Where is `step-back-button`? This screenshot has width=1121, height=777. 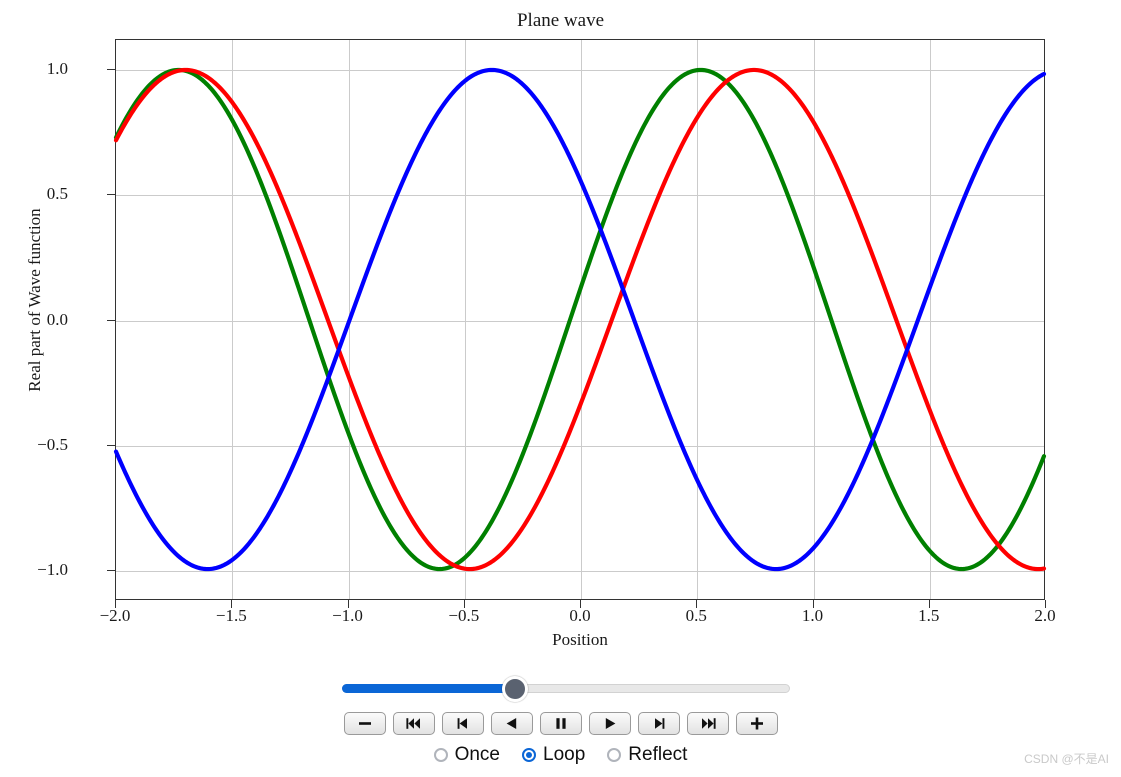
step-back-button is located at coordinates (462, 723).